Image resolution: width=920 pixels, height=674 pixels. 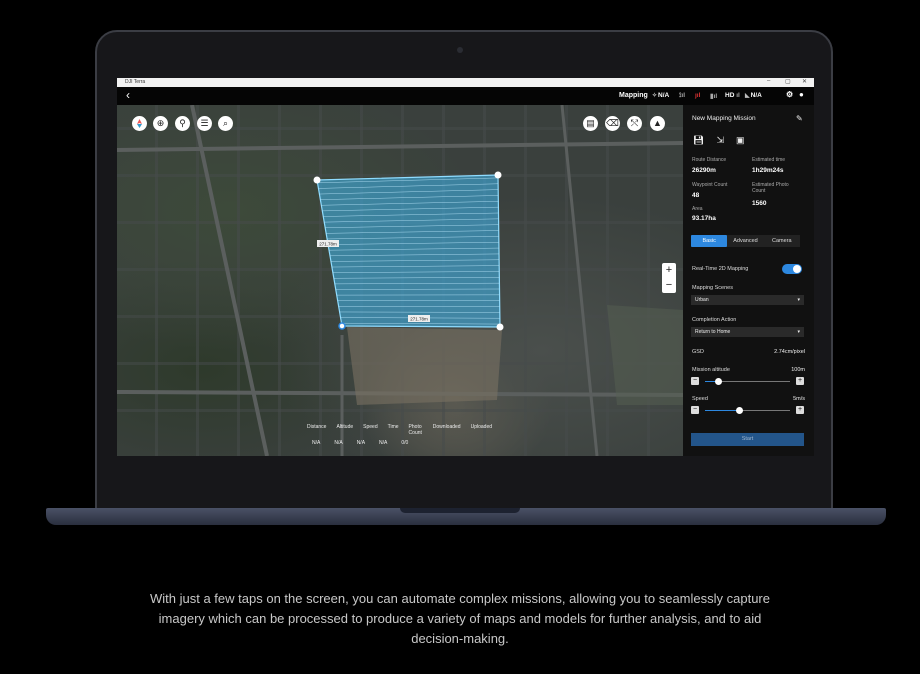 What do you see at coordinates (657, 123) in the screenshot?
I see `triangle-icon: ▲` at bounding box center [657, 123].